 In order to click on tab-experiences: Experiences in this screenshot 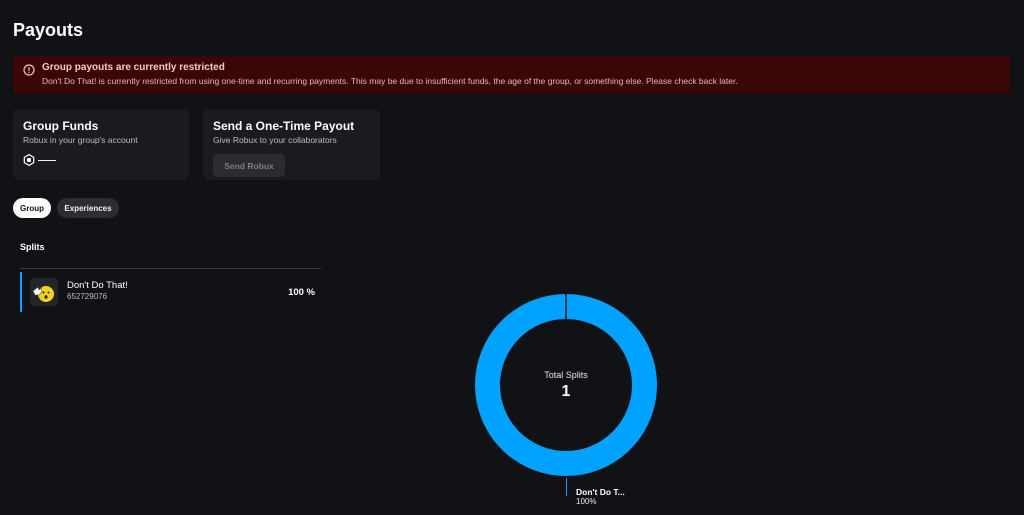, I will do `click(88, 208)`.